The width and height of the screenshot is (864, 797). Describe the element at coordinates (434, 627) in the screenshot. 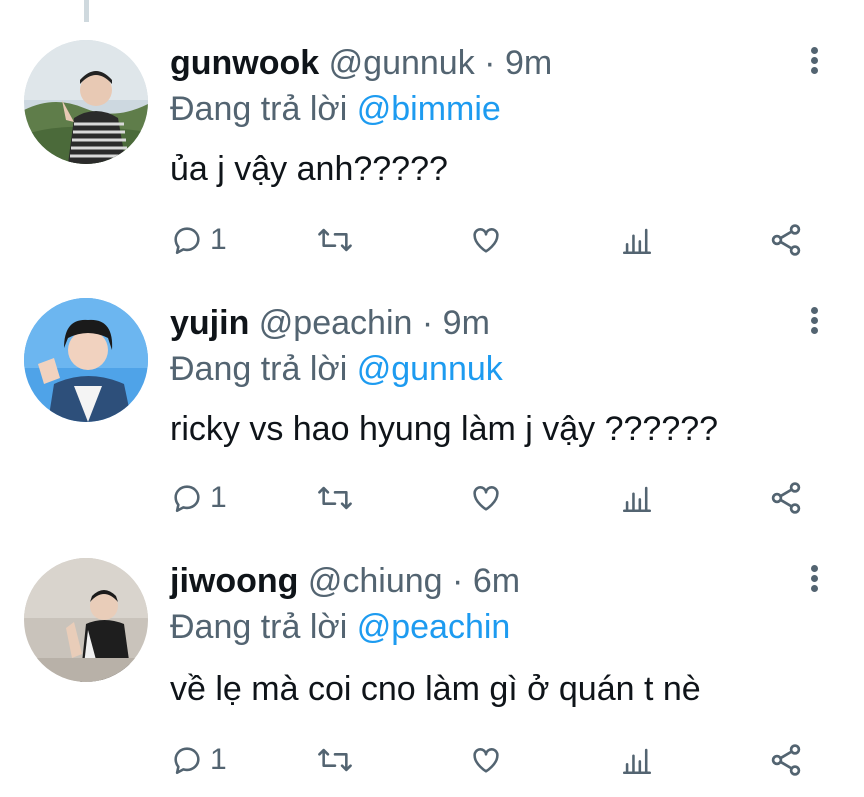

I see `mention-link: @peachin` at that location.